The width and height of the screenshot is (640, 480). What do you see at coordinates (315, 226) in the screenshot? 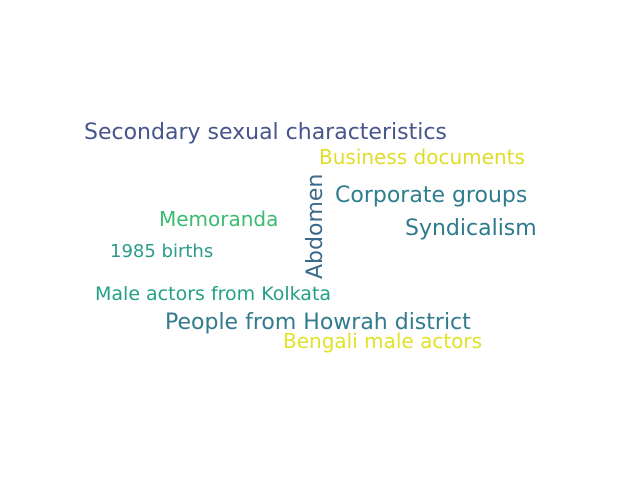
I see `word-abdomen: Abdomen` at bounding box center [315, 226].